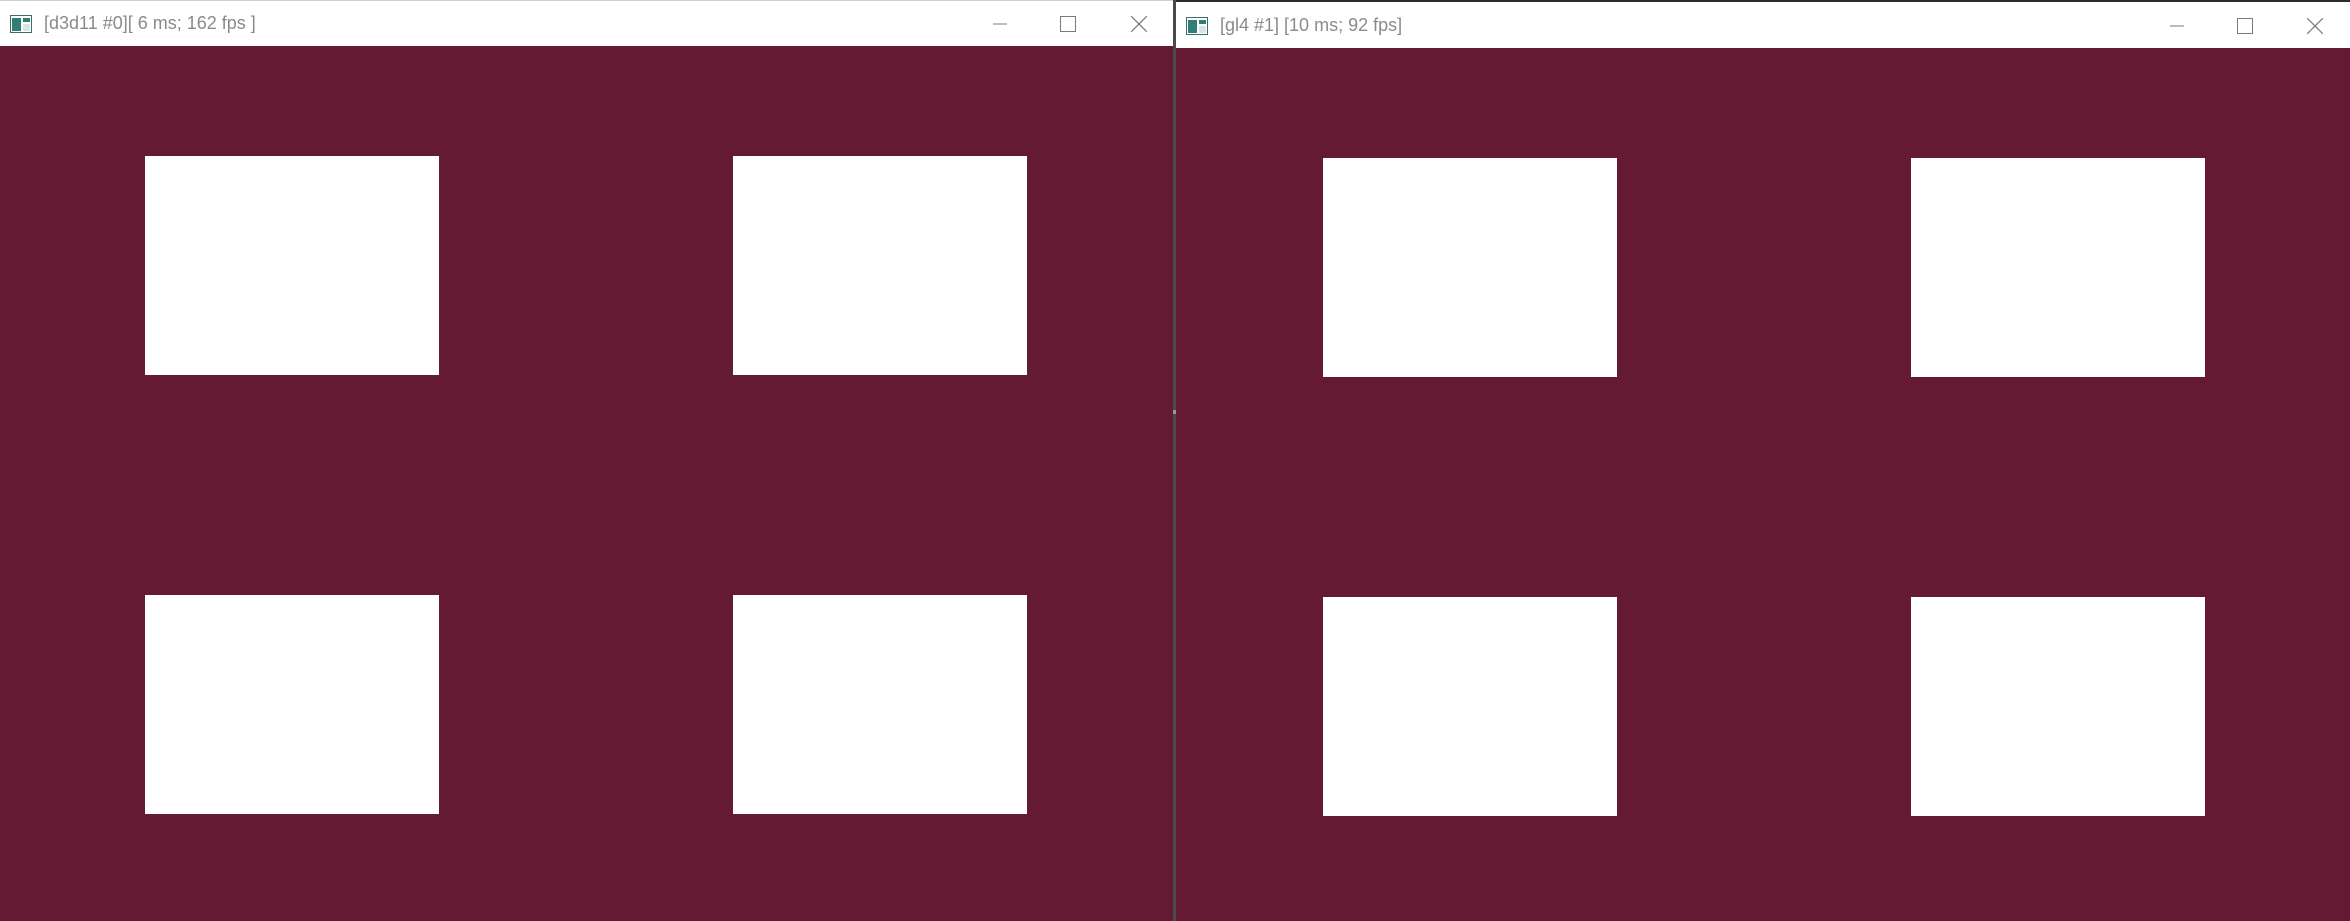 The height and width of the screenshot is (921, 2350). I want to click on window-title: [d3d11 #0][ 6 ms; 162 fps ], so click(150, 23).